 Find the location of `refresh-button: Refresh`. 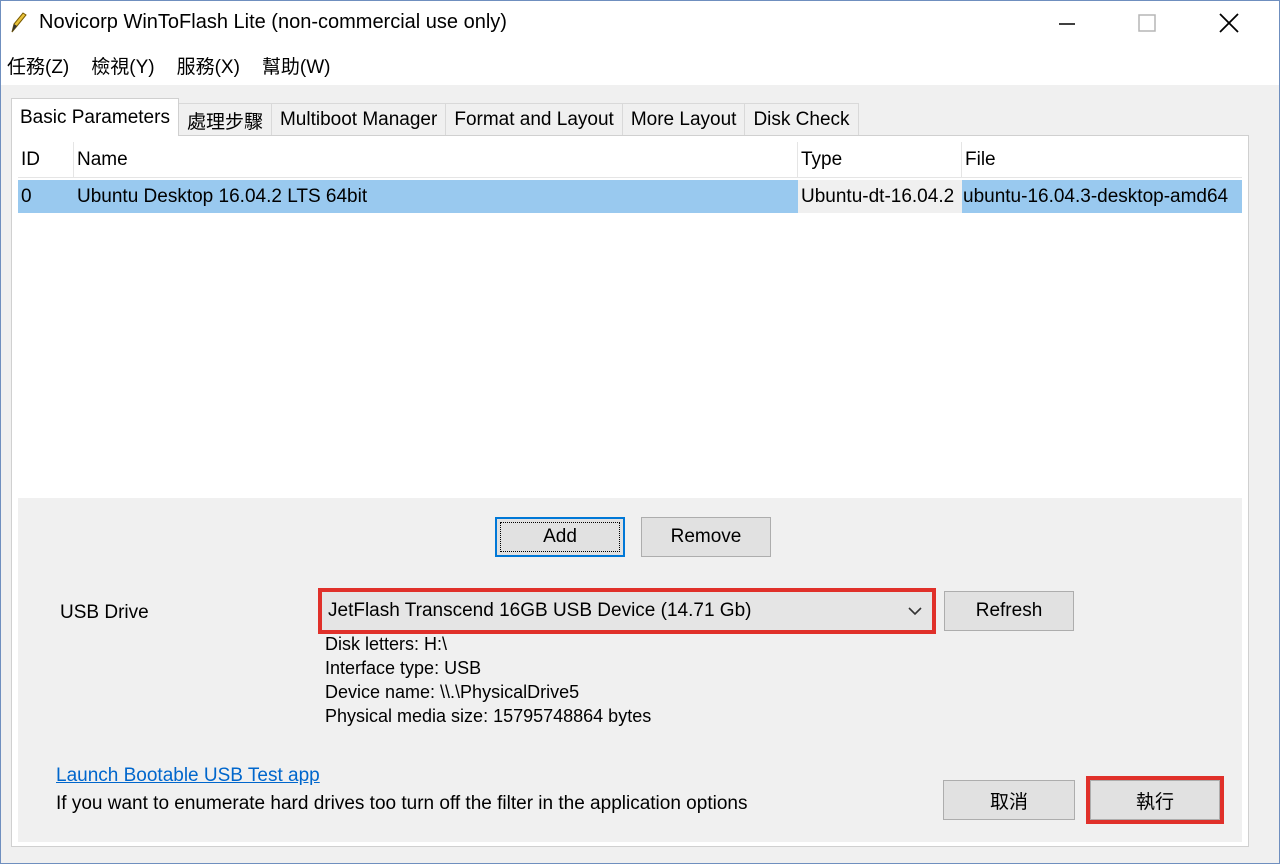

refresh-button: Refresh is located at coordinates (1009, 611).